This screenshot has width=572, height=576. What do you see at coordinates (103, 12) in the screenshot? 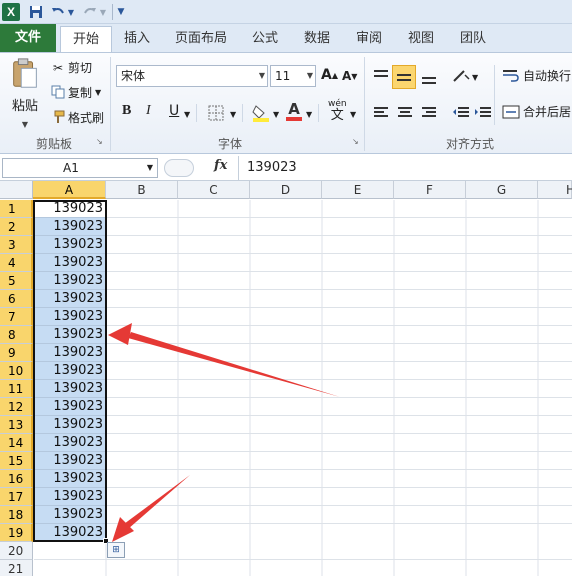
I see `redo-dropdown-icon: ▼` at bounding box center [103, 12].